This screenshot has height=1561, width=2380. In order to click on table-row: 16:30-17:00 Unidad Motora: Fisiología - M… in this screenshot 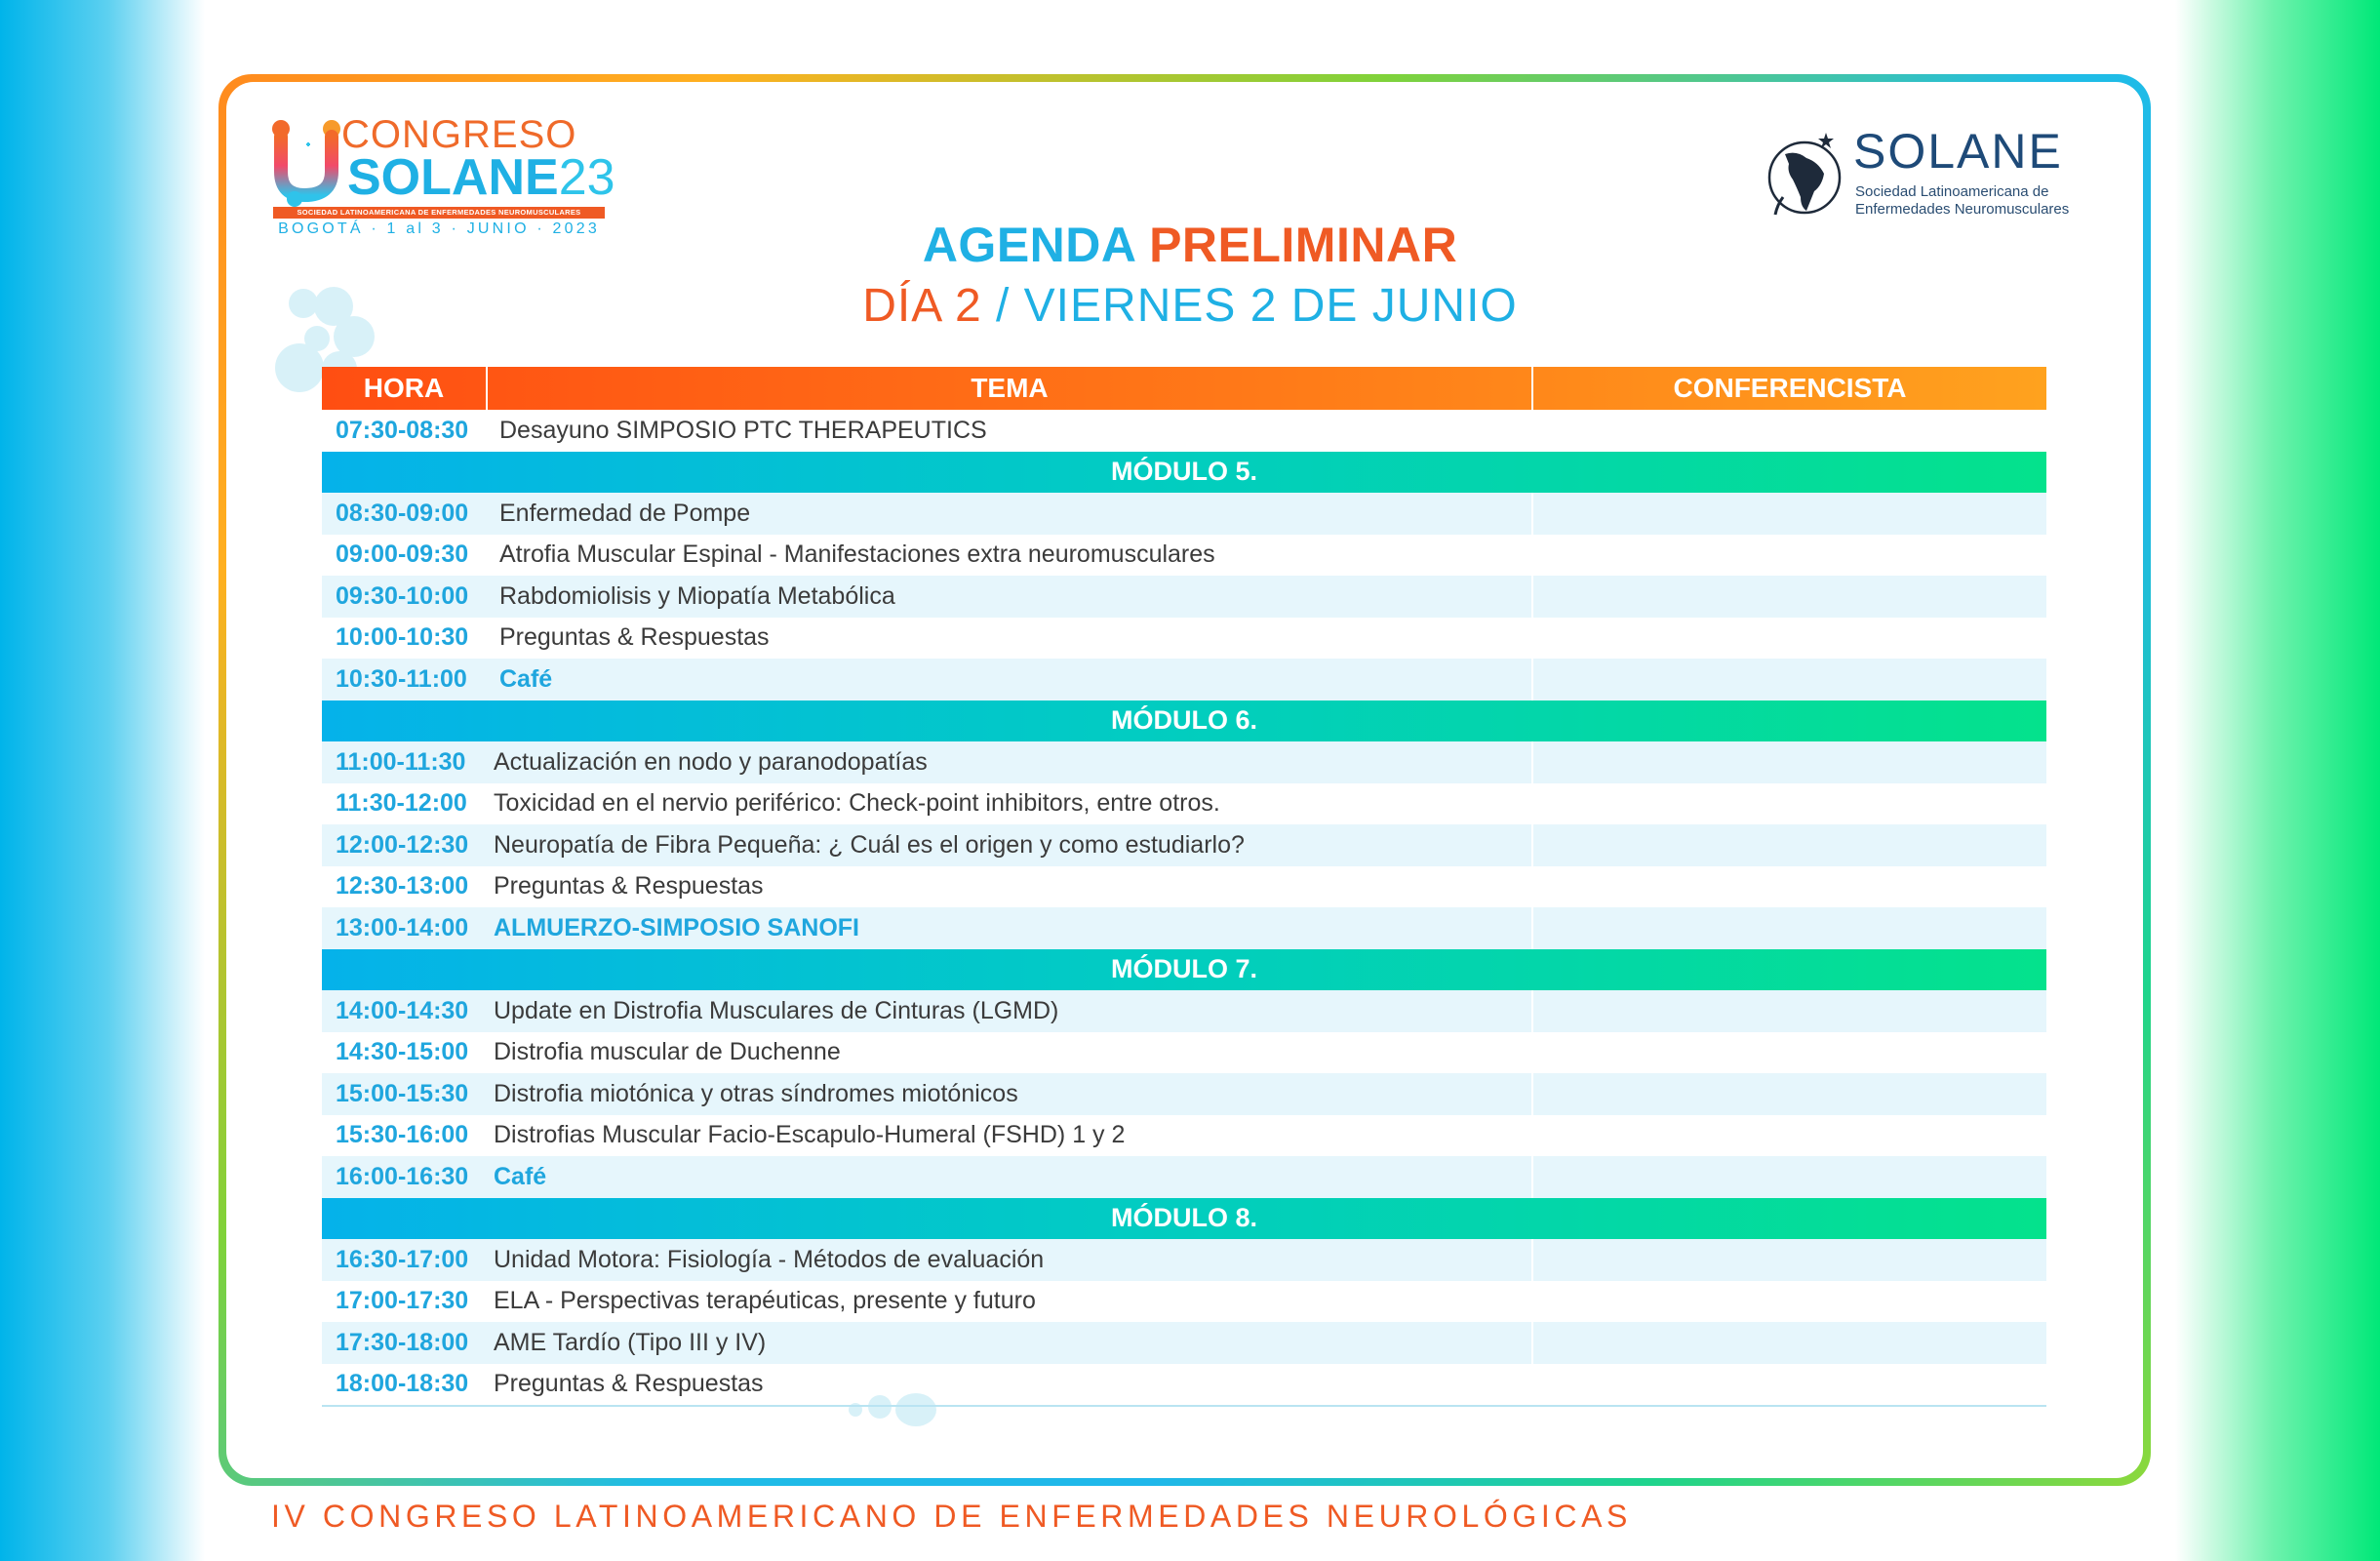, I will do `click(1184, 1260)`.